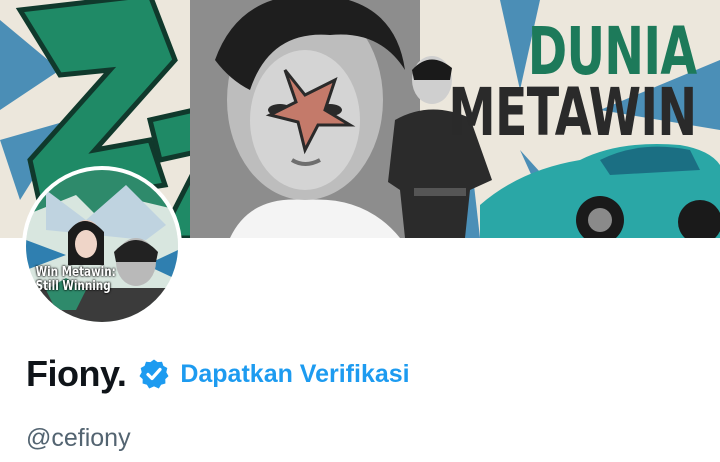  I want to click on banner-title: DUNIA METAWIN, so click(572, 85).